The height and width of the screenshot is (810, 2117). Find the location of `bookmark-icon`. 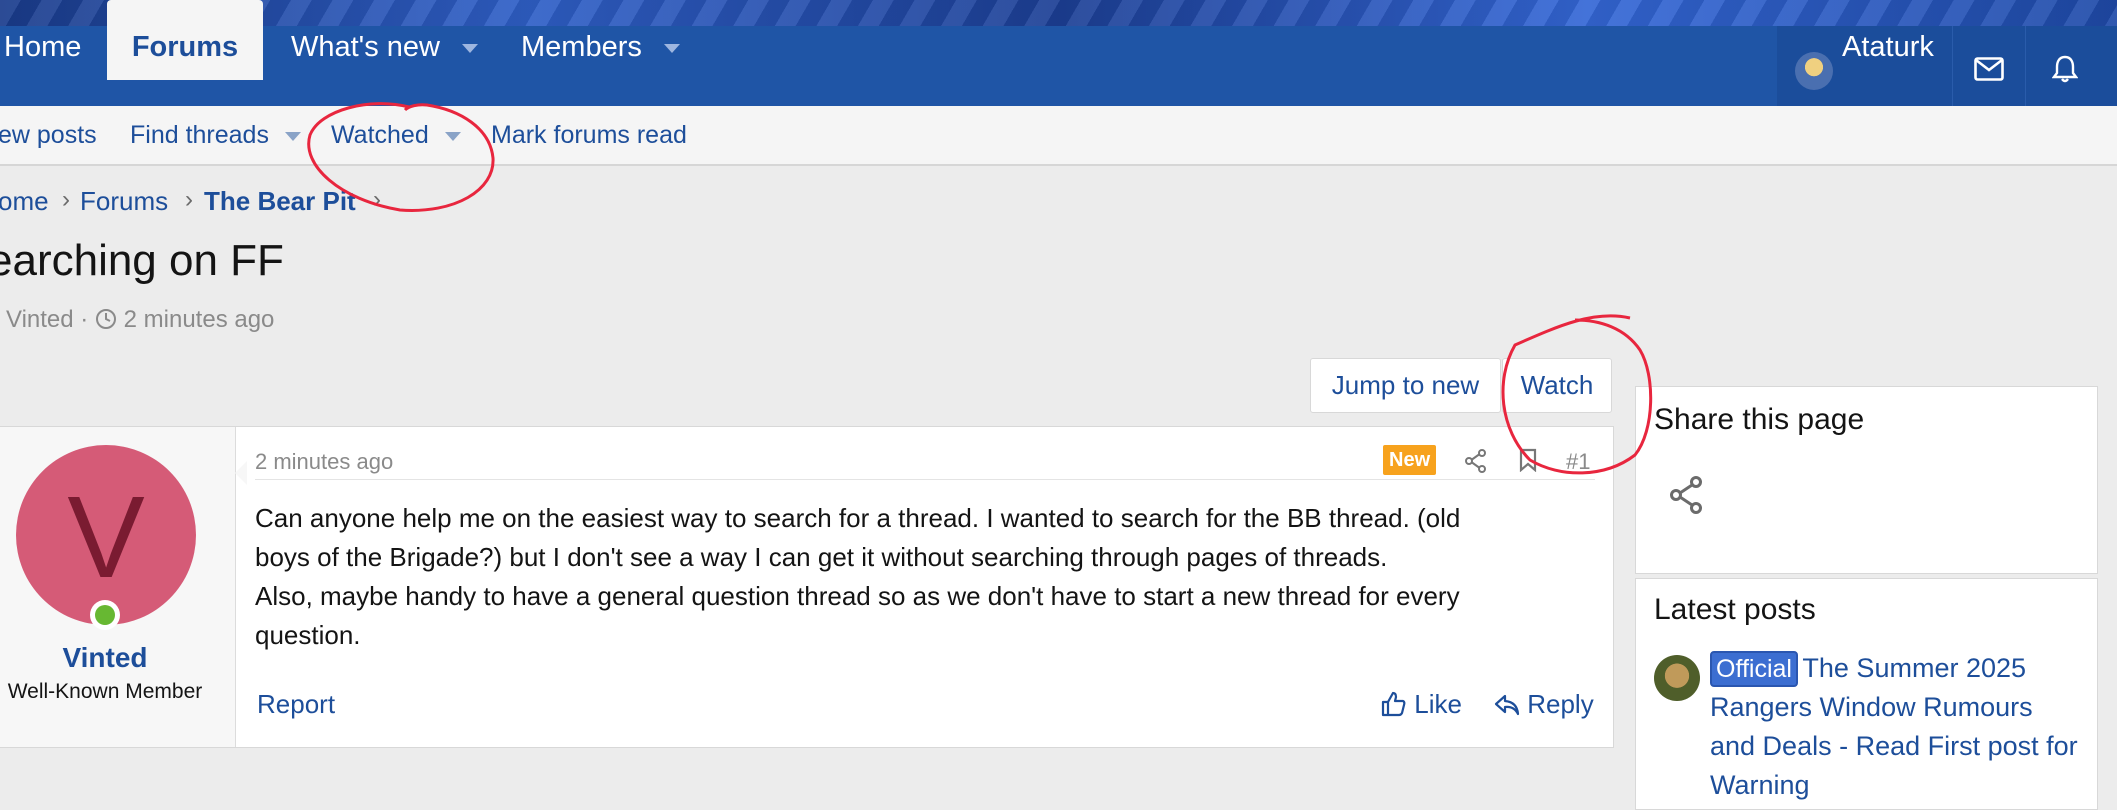

bookmark-icon is located at coordinates (1528, 460).